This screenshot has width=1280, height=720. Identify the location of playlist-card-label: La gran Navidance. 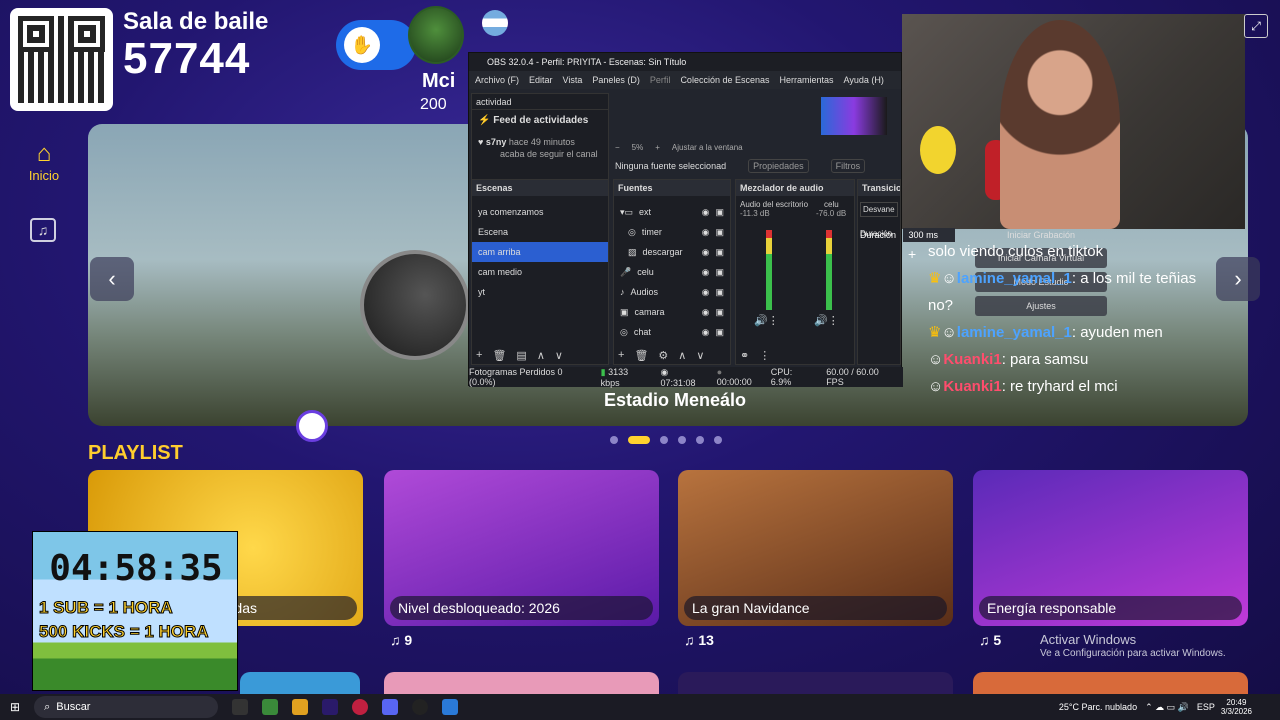
(815, 608).